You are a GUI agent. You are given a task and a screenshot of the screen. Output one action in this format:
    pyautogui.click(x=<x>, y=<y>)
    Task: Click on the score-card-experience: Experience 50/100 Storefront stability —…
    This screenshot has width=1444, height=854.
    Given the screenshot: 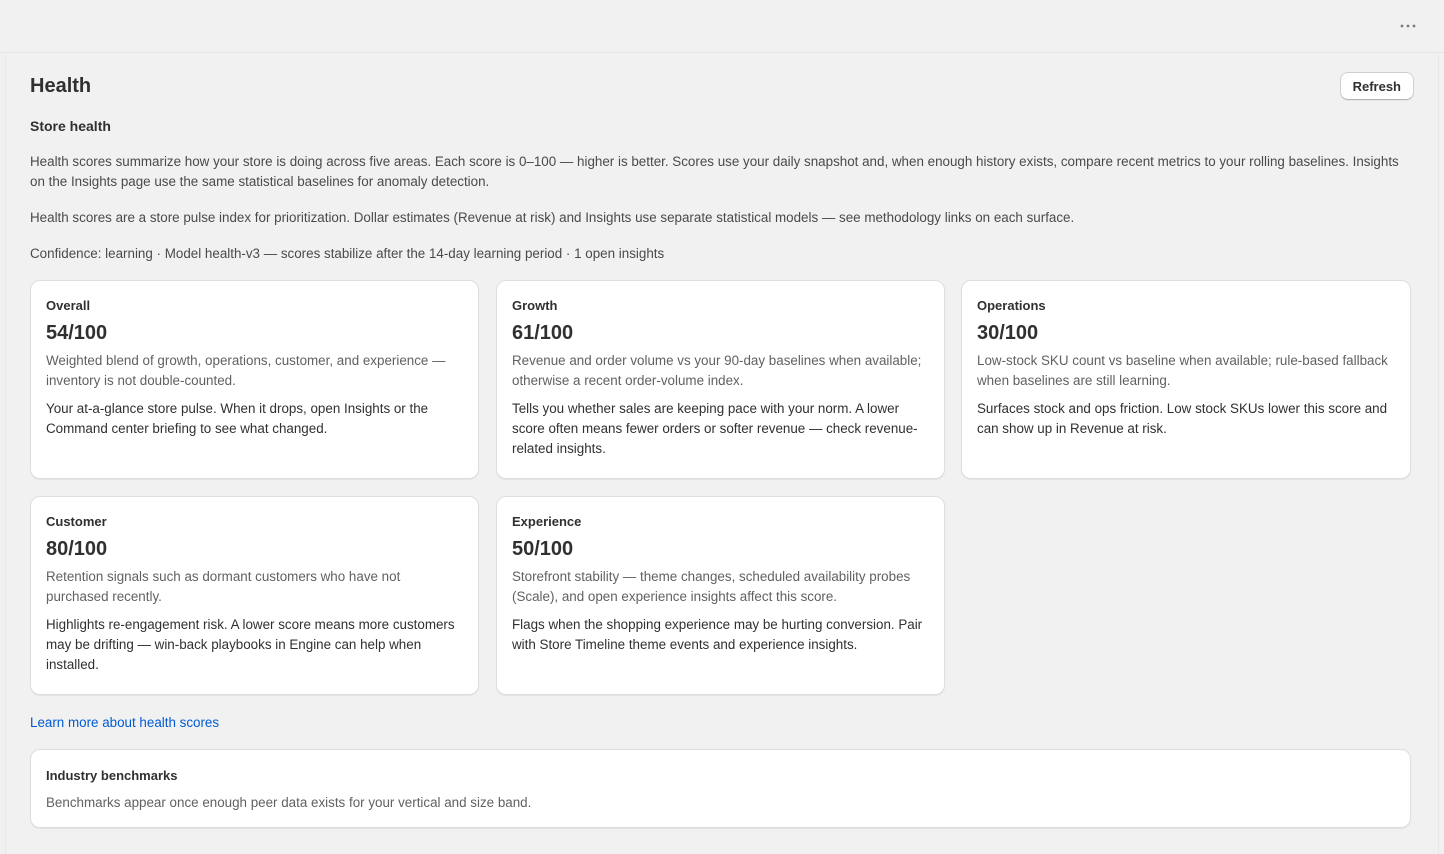 What is the action you would take?
    pyautogui.click(x=720, y=595)
    